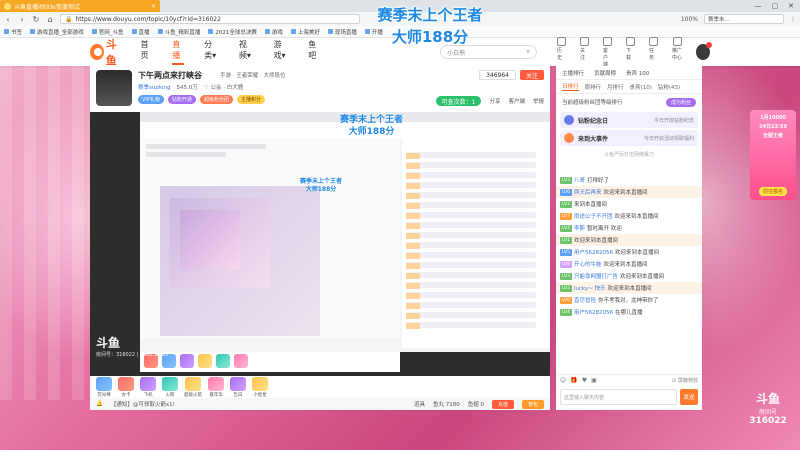 This screenshot has height=450, width=800. What do you see at coordinates (273, 32) in the screenshot?
I see `bookmark-item: 游戏` at bounding box center [273, 32].